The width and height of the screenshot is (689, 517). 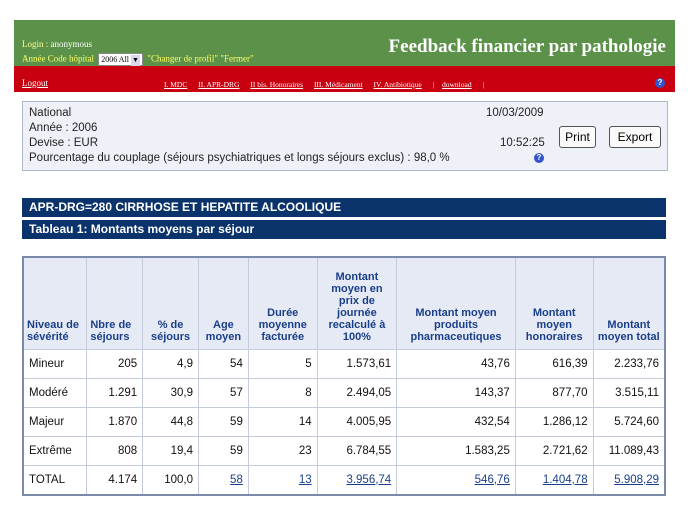 I want to click on header-severity: Niveau de sévérité, so click(x=55, y=303).